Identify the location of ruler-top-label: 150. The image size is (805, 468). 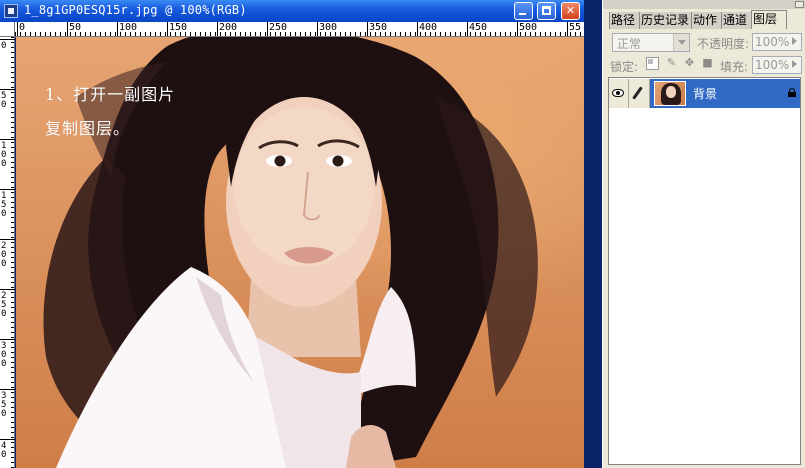
(178, 27).